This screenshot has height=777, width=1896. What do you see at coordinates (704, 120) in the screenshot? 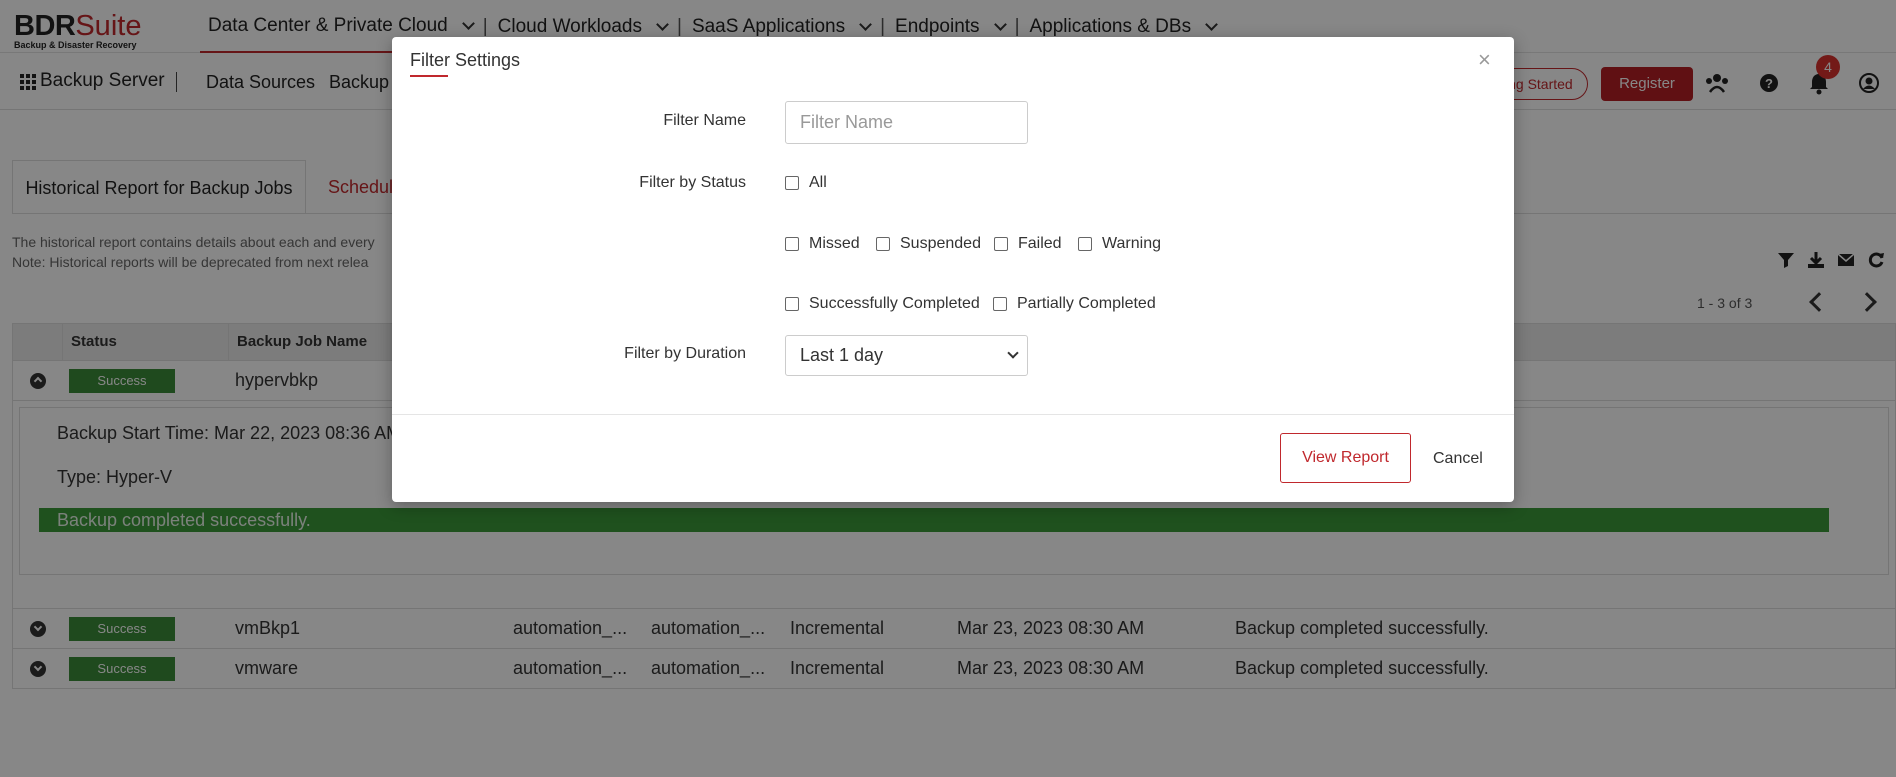
I see `filter-name-label: Filter Name` at bounding box center [704, 120].